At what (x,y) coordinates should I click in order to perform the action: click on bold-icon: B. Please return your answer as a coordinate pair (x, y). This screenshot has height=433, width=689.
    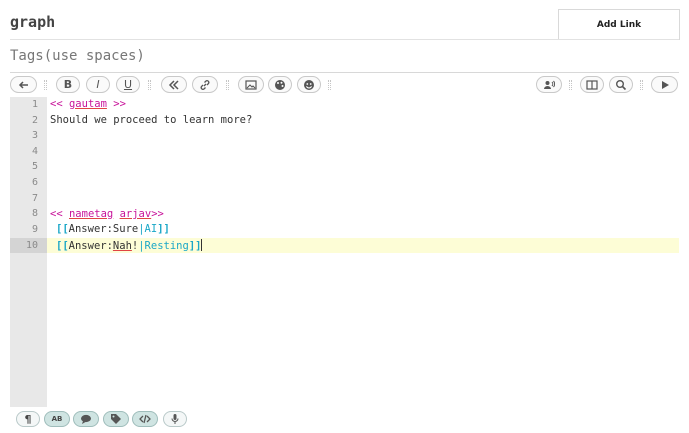
    Looking at the image, I should click on (68, 84).